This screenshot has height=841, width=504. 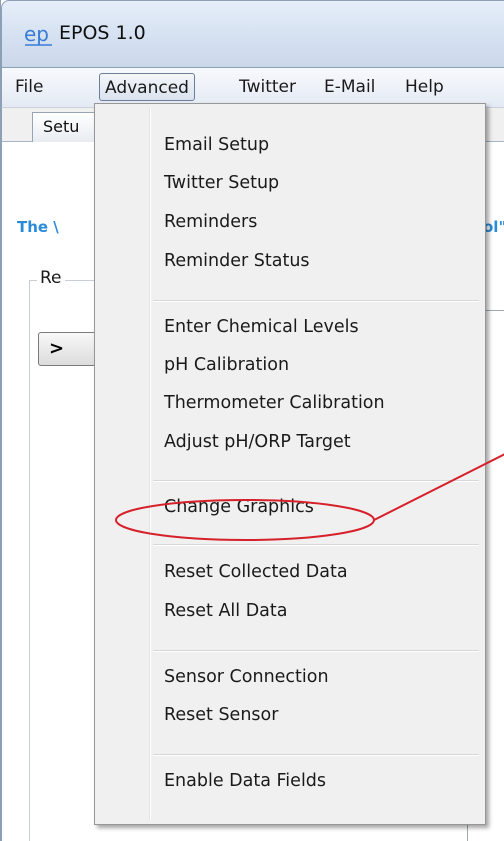 What do you see at coordinates (237, 261) in the screenshot?
I see `menu-item-reminder-status: Reminder Status` at bounding box center [237, 261].